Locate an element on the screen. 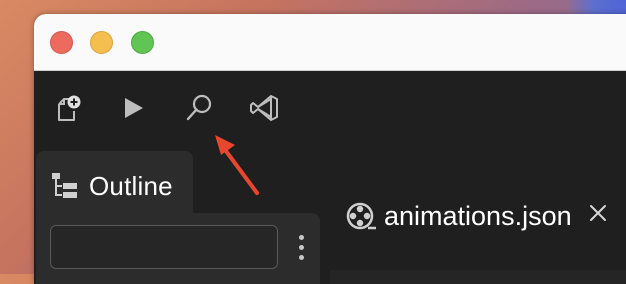  minimize-window-button is located at coordinates (101, 42).